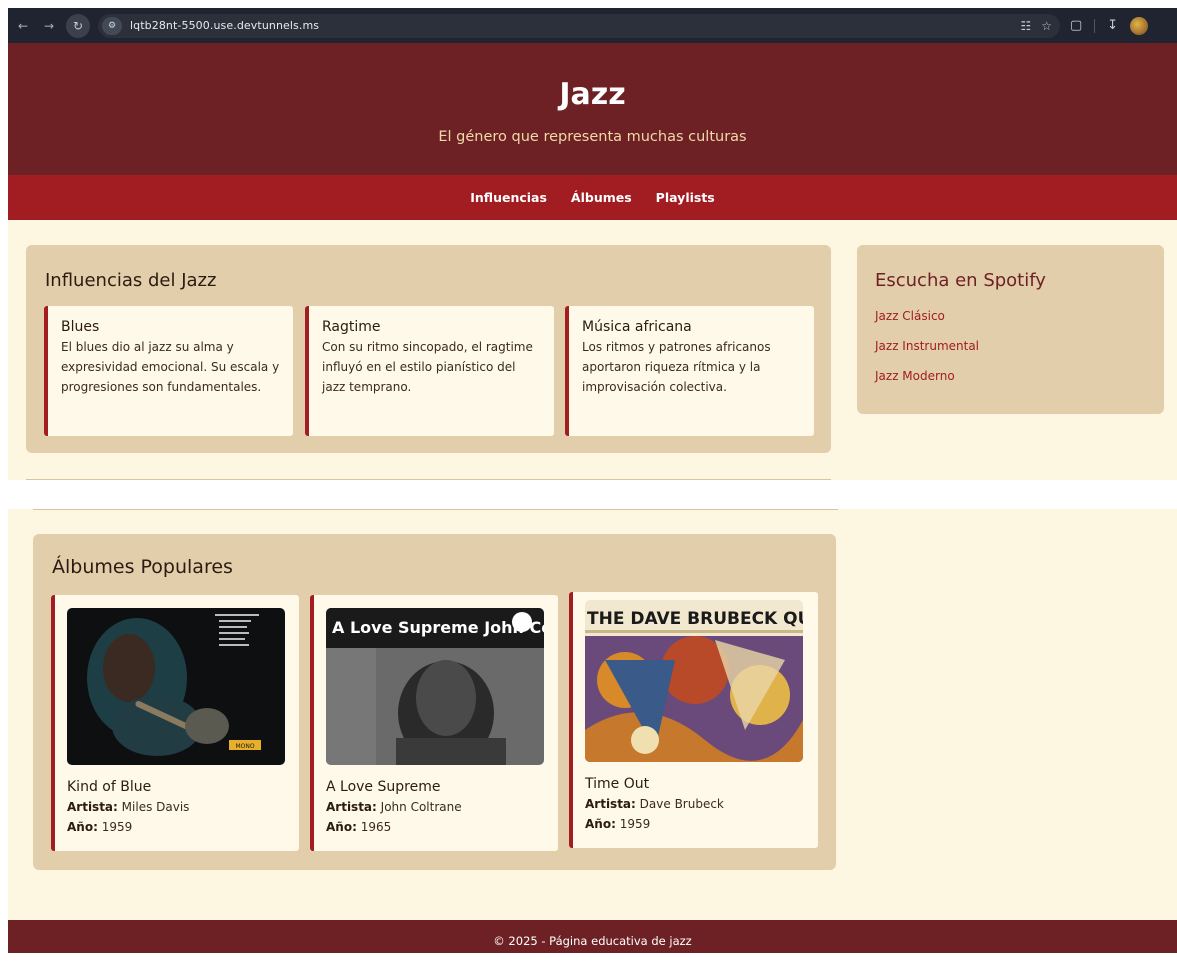  I want to click on address-bar: ⚙ lqtb28nt-5500.use.devtunnels.ms ☷ ☆, so click(579, 25).